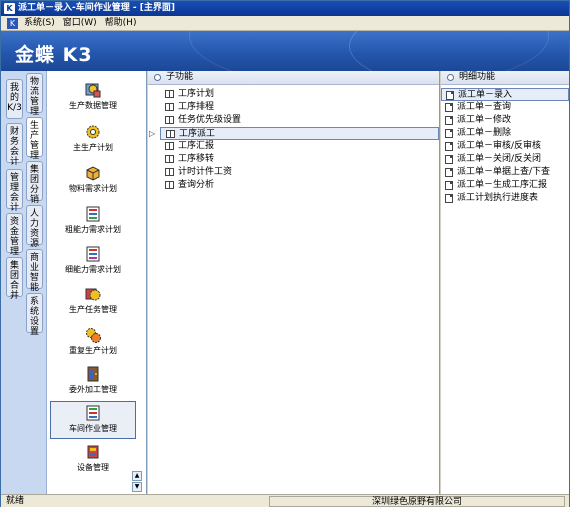 The height and width of the screenshot is (507, 570). What do you see at coordinates (34, 139) in the screenshot?
I see `tab-production: 生产管理` at bounding box center [34, 139].